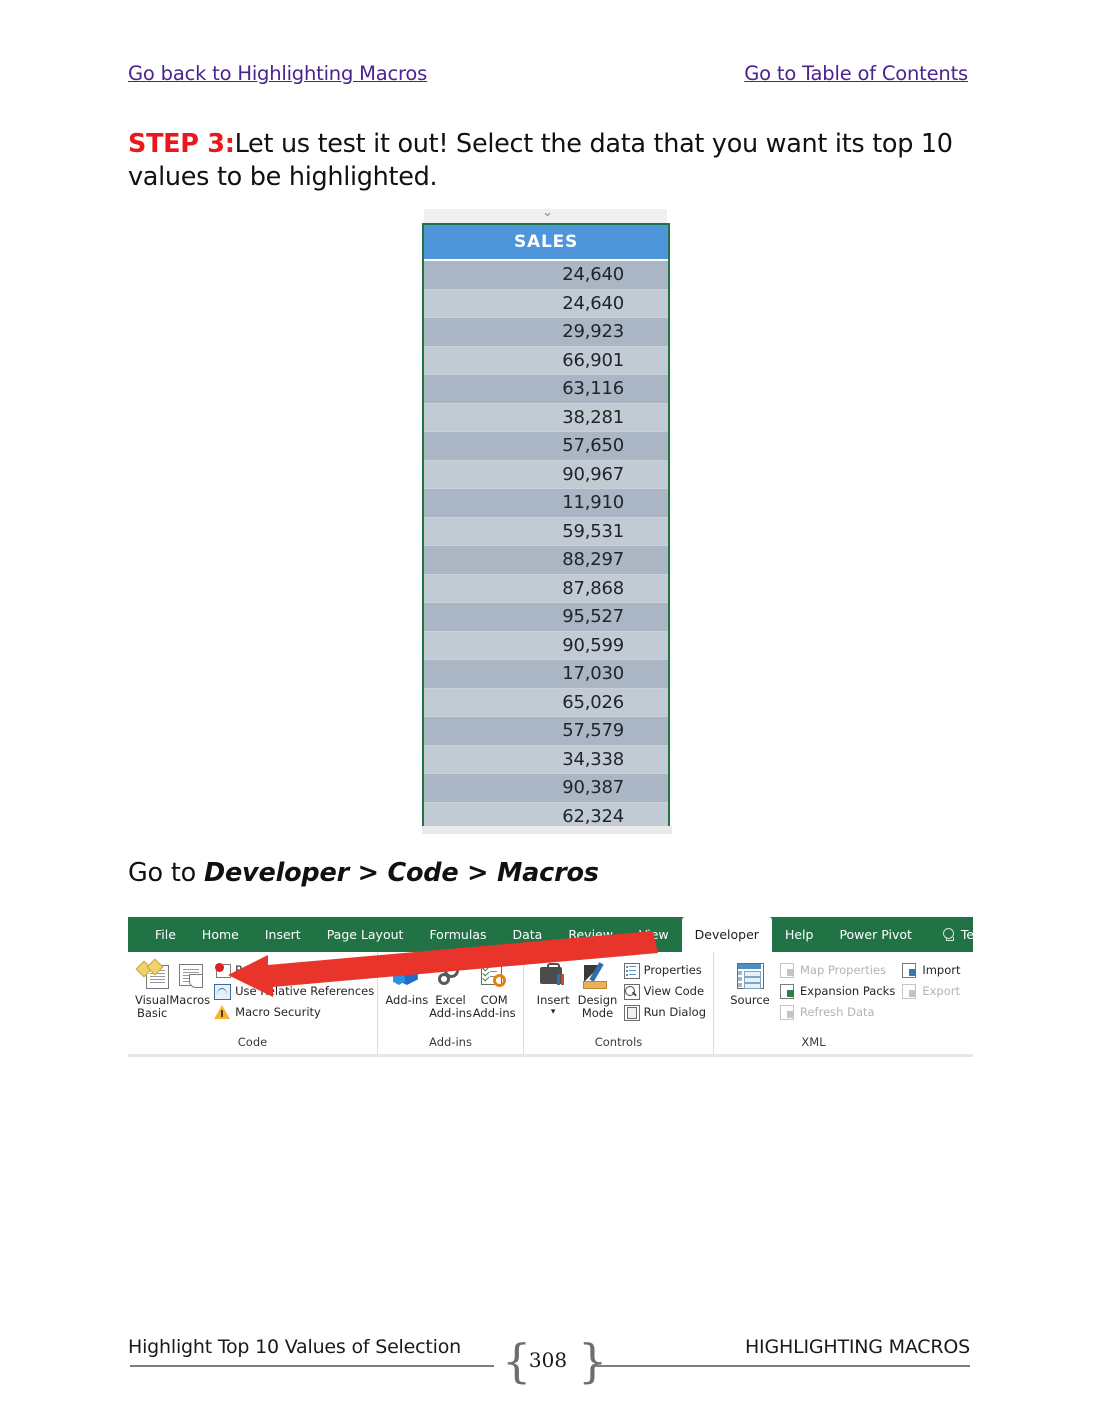 Image resolution: width=1100 pixels, height=1424 pixels. I want to click on lightbulb-icon, so click(948, 934).